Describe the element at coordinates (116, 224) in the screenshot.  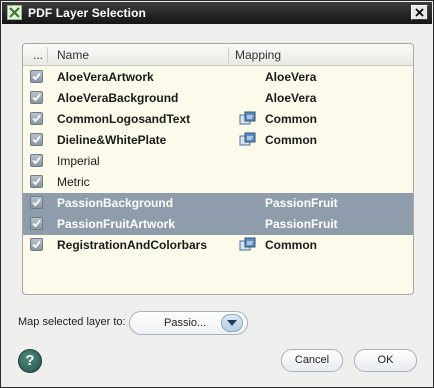
I see `layer-name: PassionFruitArtwork` at that location.